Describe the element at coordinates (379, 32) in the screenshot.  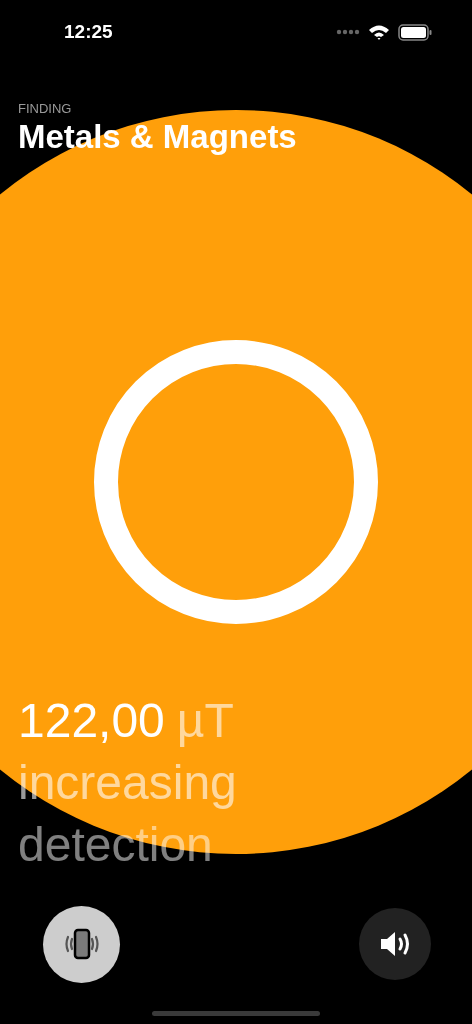
I see `wifi-icon` at that location.